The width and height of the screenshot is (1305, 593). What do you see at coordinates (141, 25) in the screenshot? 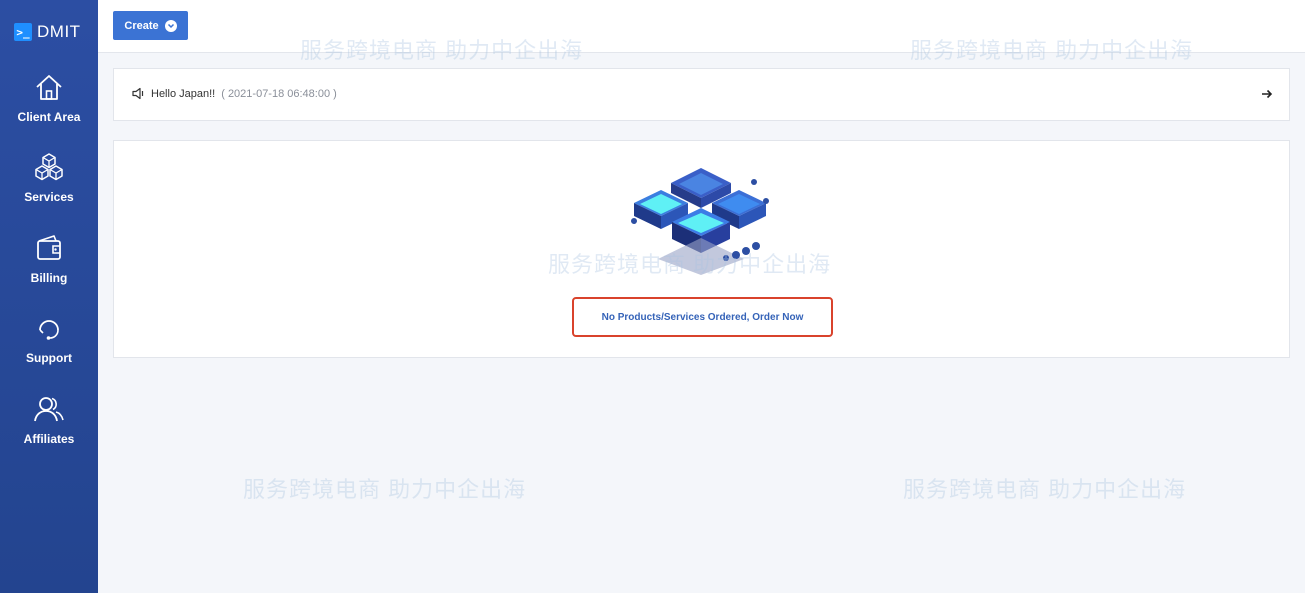
I see `create-button-label: Create` at bounding box center [141, 25].